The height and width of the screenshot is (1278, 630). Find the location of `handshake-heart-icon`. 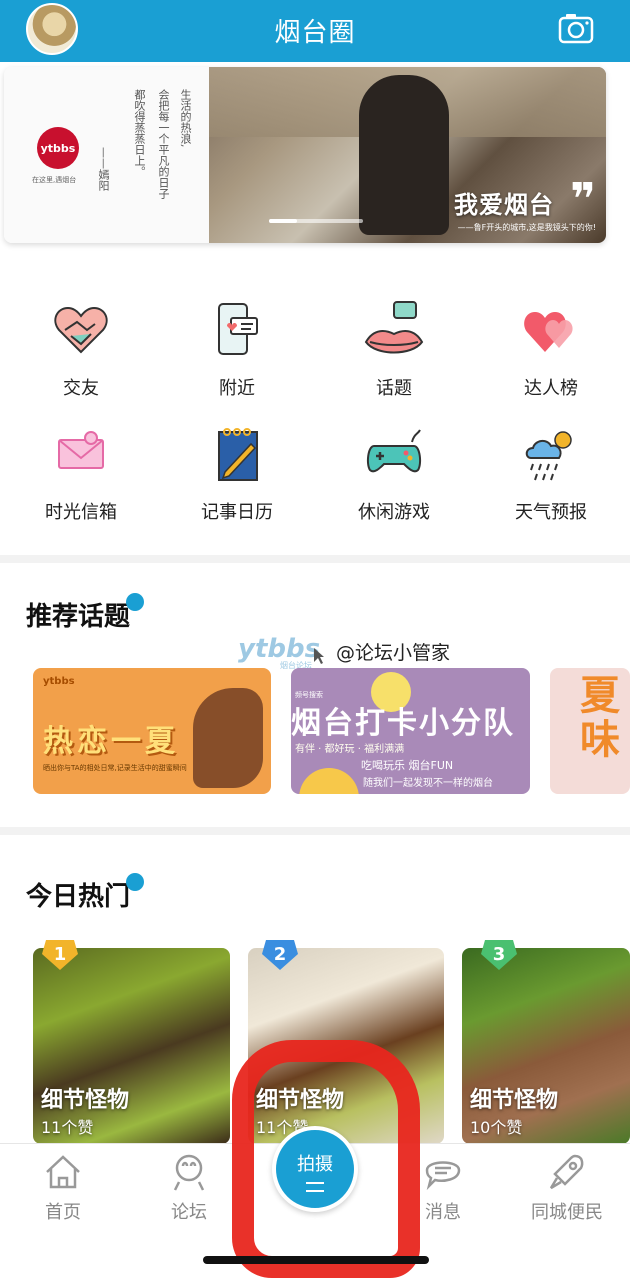

handshake-heart-icon is located at coordinates (81, 330).